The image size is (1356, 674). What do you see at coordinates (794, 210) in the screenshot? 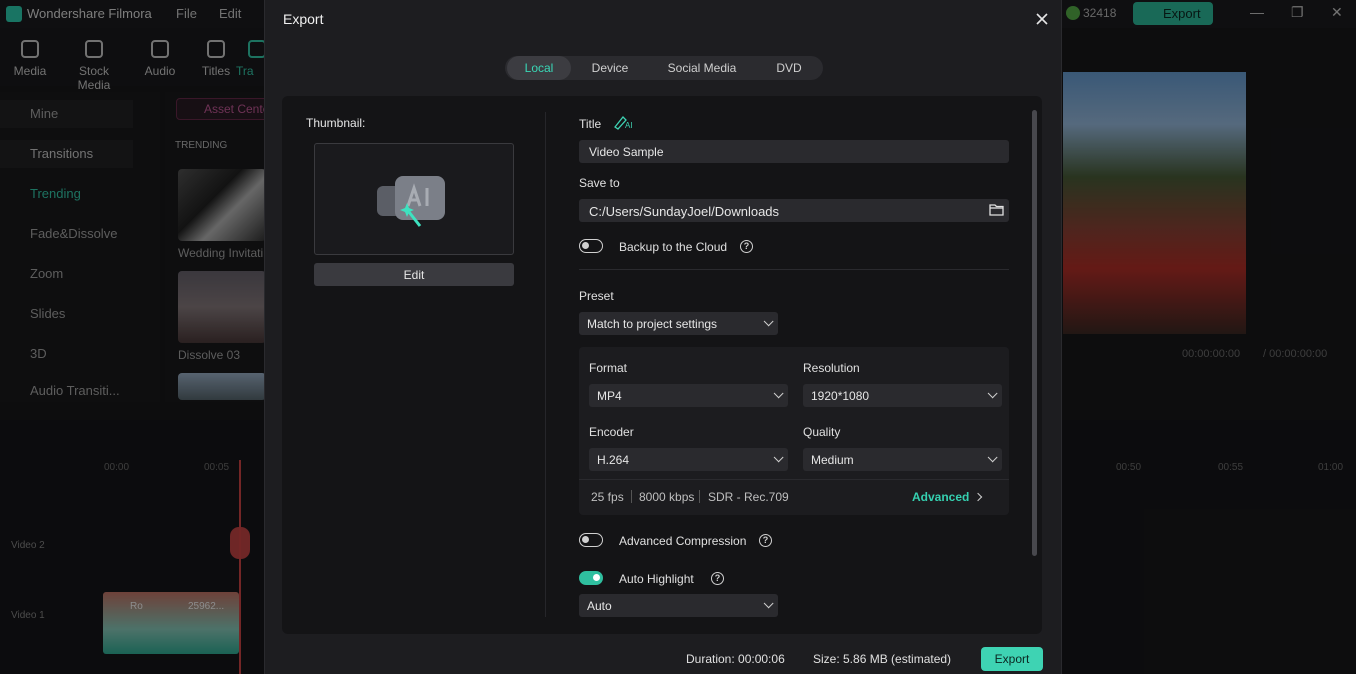
I see `save-path-input: C:/Users/SundayJoel/Downloads` at bounding box center [794, 210].